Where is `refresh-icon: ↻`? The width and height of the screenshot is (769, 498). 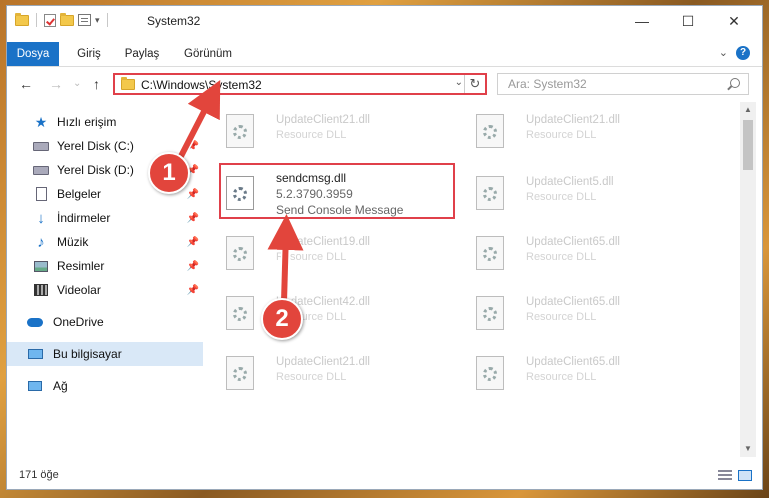
refresh-icon: ↻ is located at coordinates (474, 84).